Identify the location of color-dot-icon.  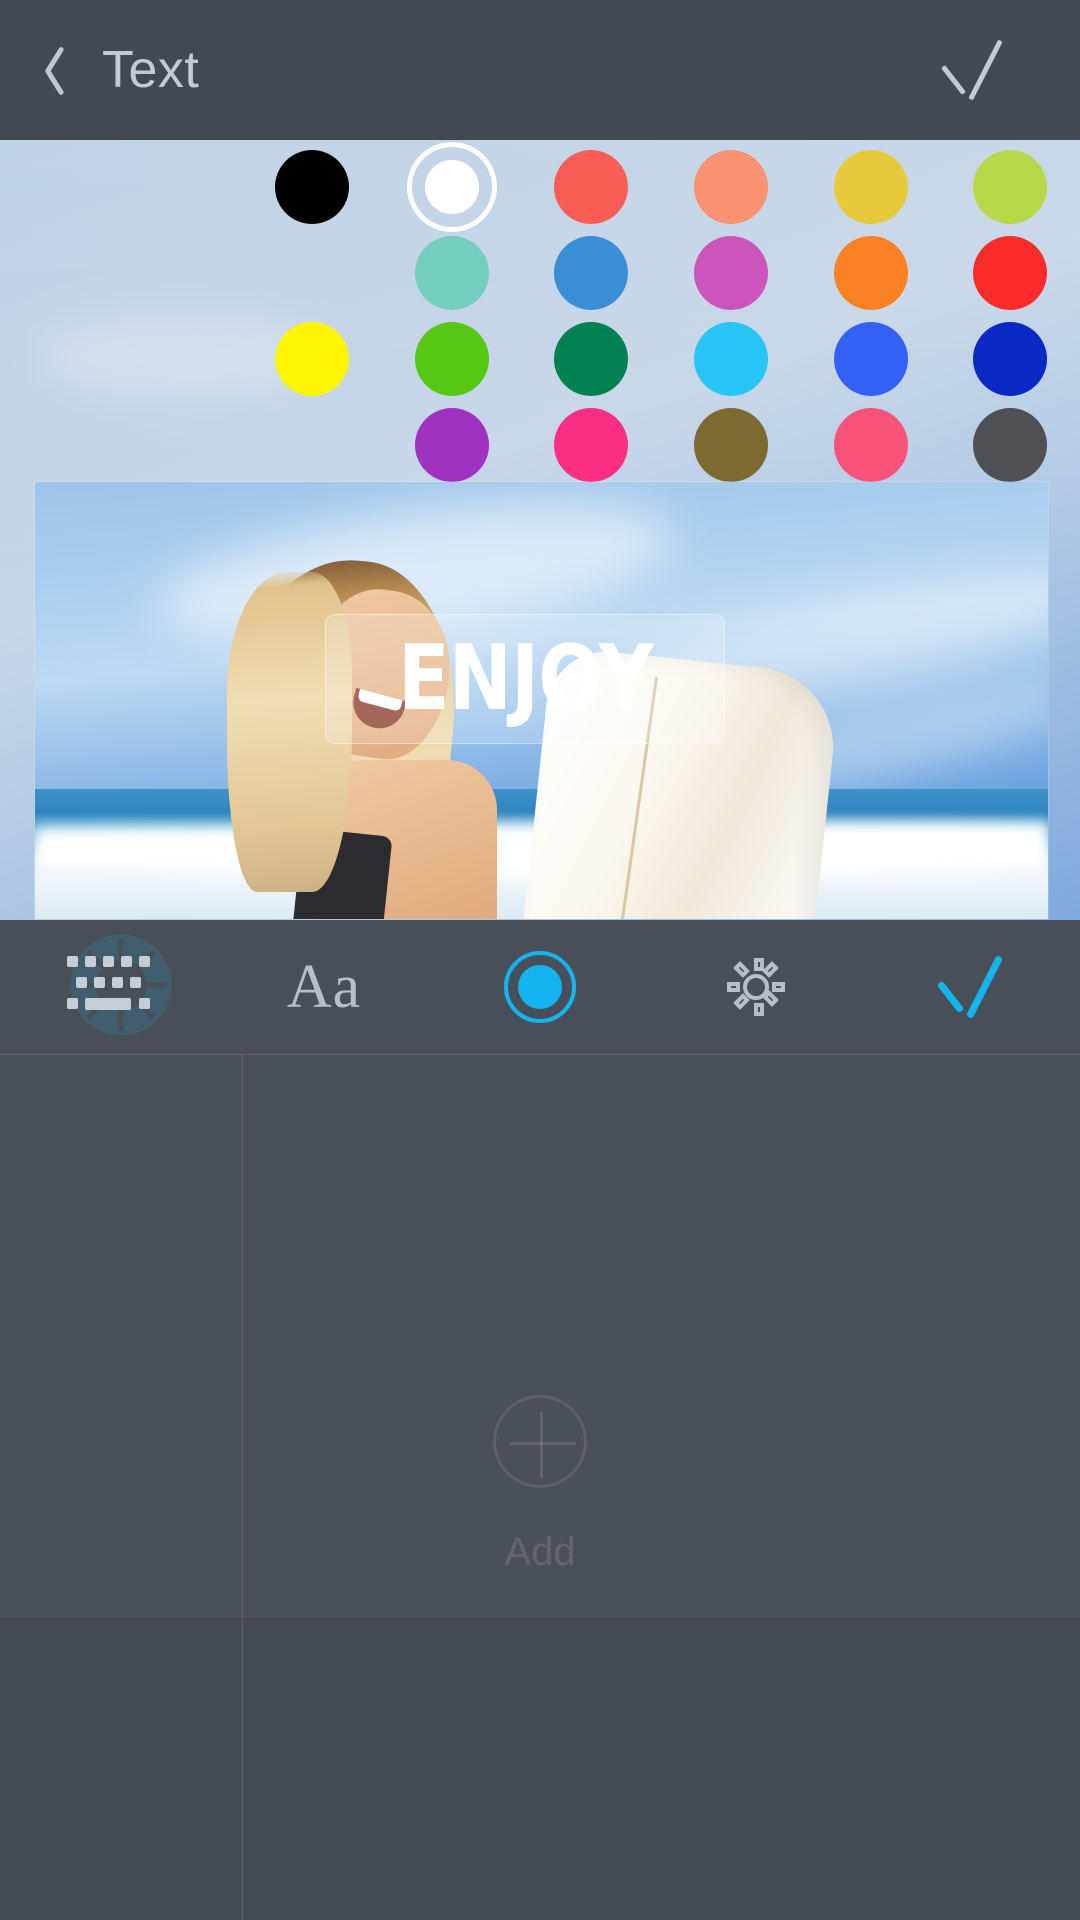
(540, 987).